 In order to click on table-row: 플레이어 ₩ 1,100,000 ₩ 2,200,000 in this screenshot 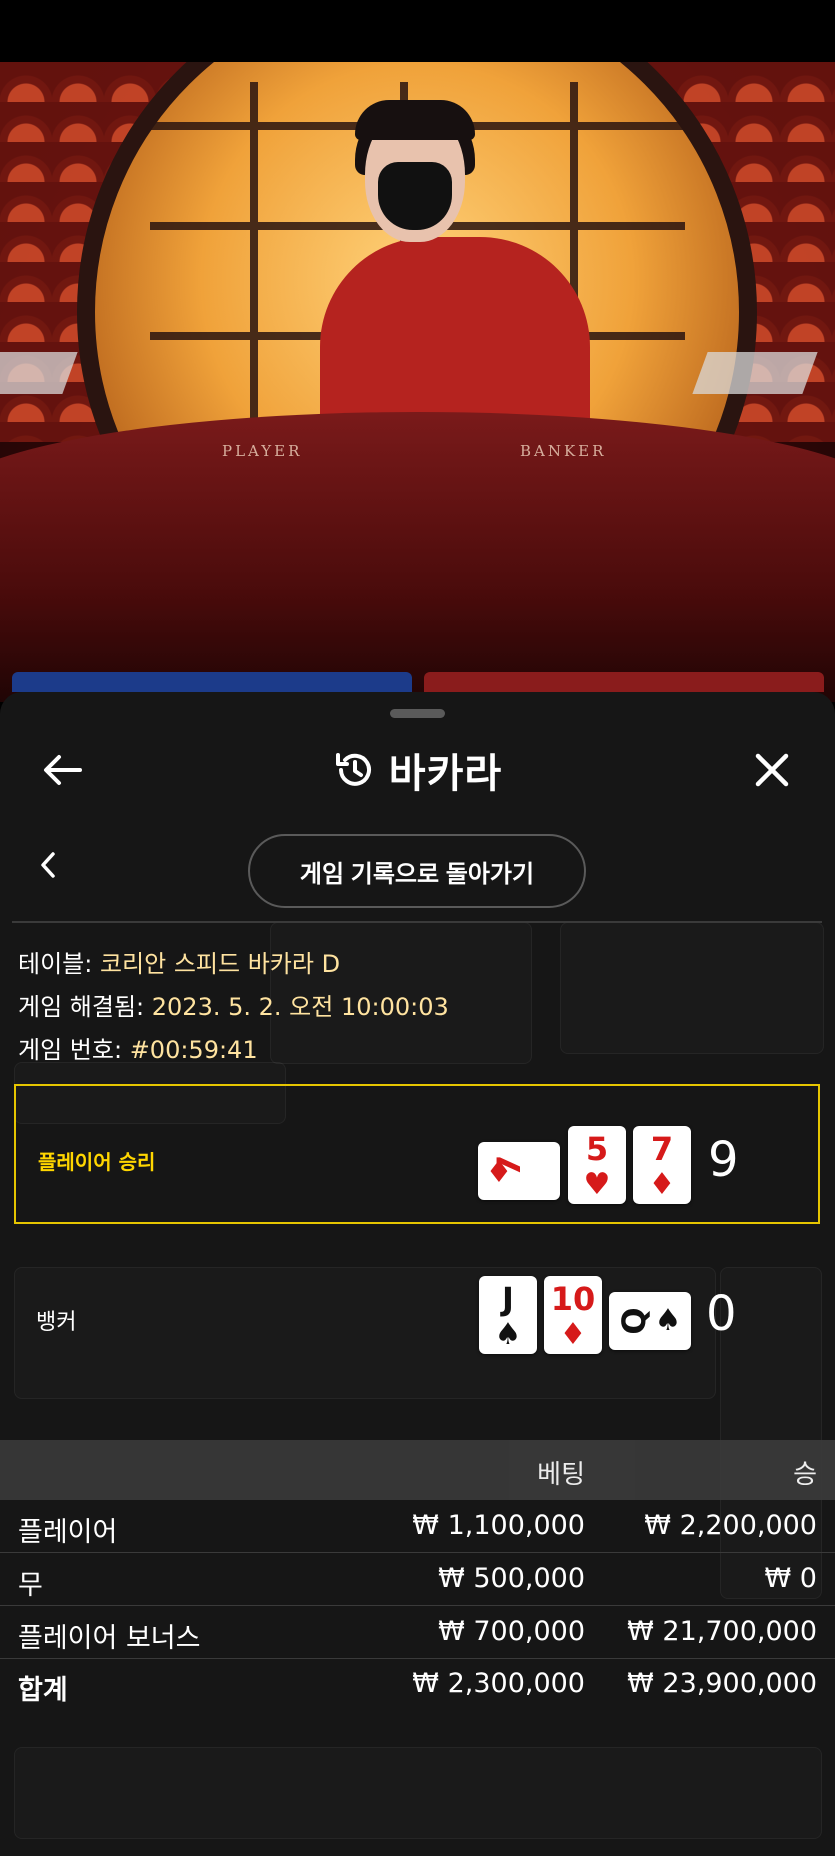, I will do `click(417, 1526)`.